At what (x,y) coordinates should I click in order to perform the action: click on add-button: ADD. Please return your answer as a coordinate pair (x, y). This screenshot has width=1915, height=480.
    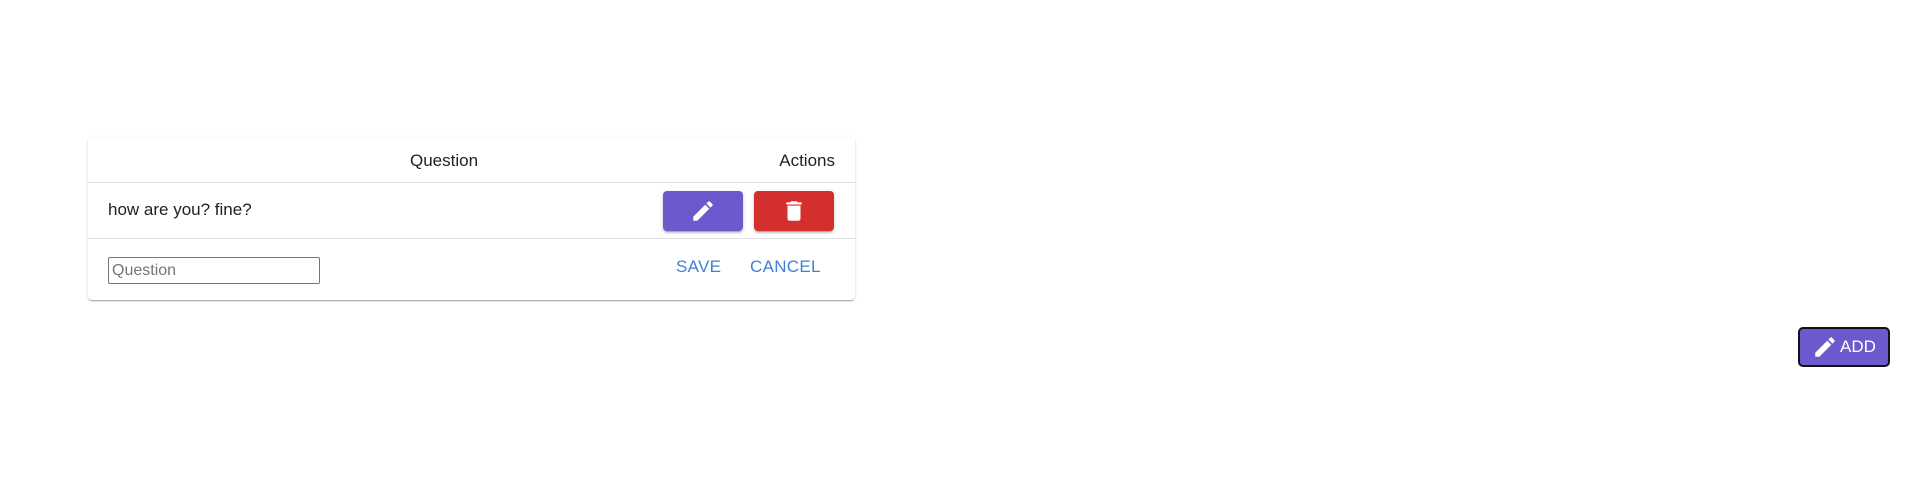
    Looking at the image, I should click on (1844, 347).